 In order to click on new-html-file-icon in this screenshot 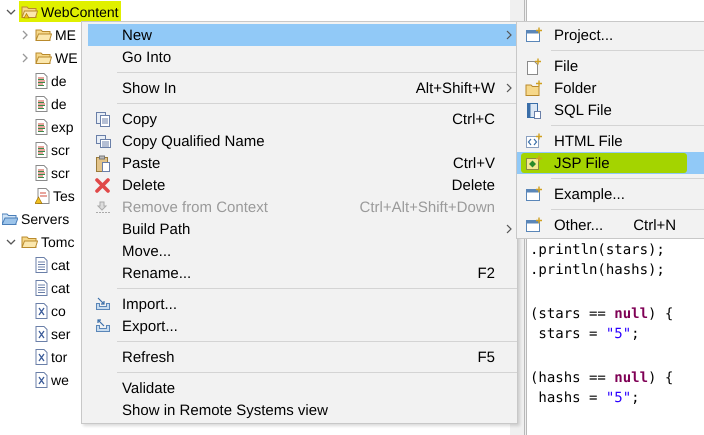, I will do `click(534, 141)`.